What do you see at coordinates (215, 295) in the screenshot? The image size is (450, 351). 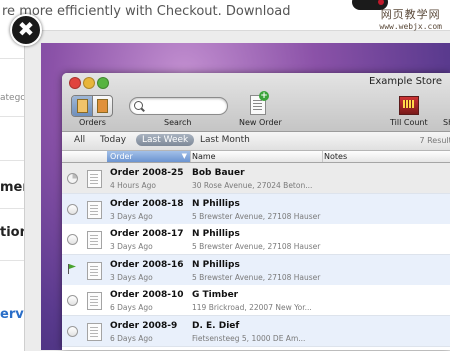 I see `customer-name: G Timber` at bounding box center [215, 295].